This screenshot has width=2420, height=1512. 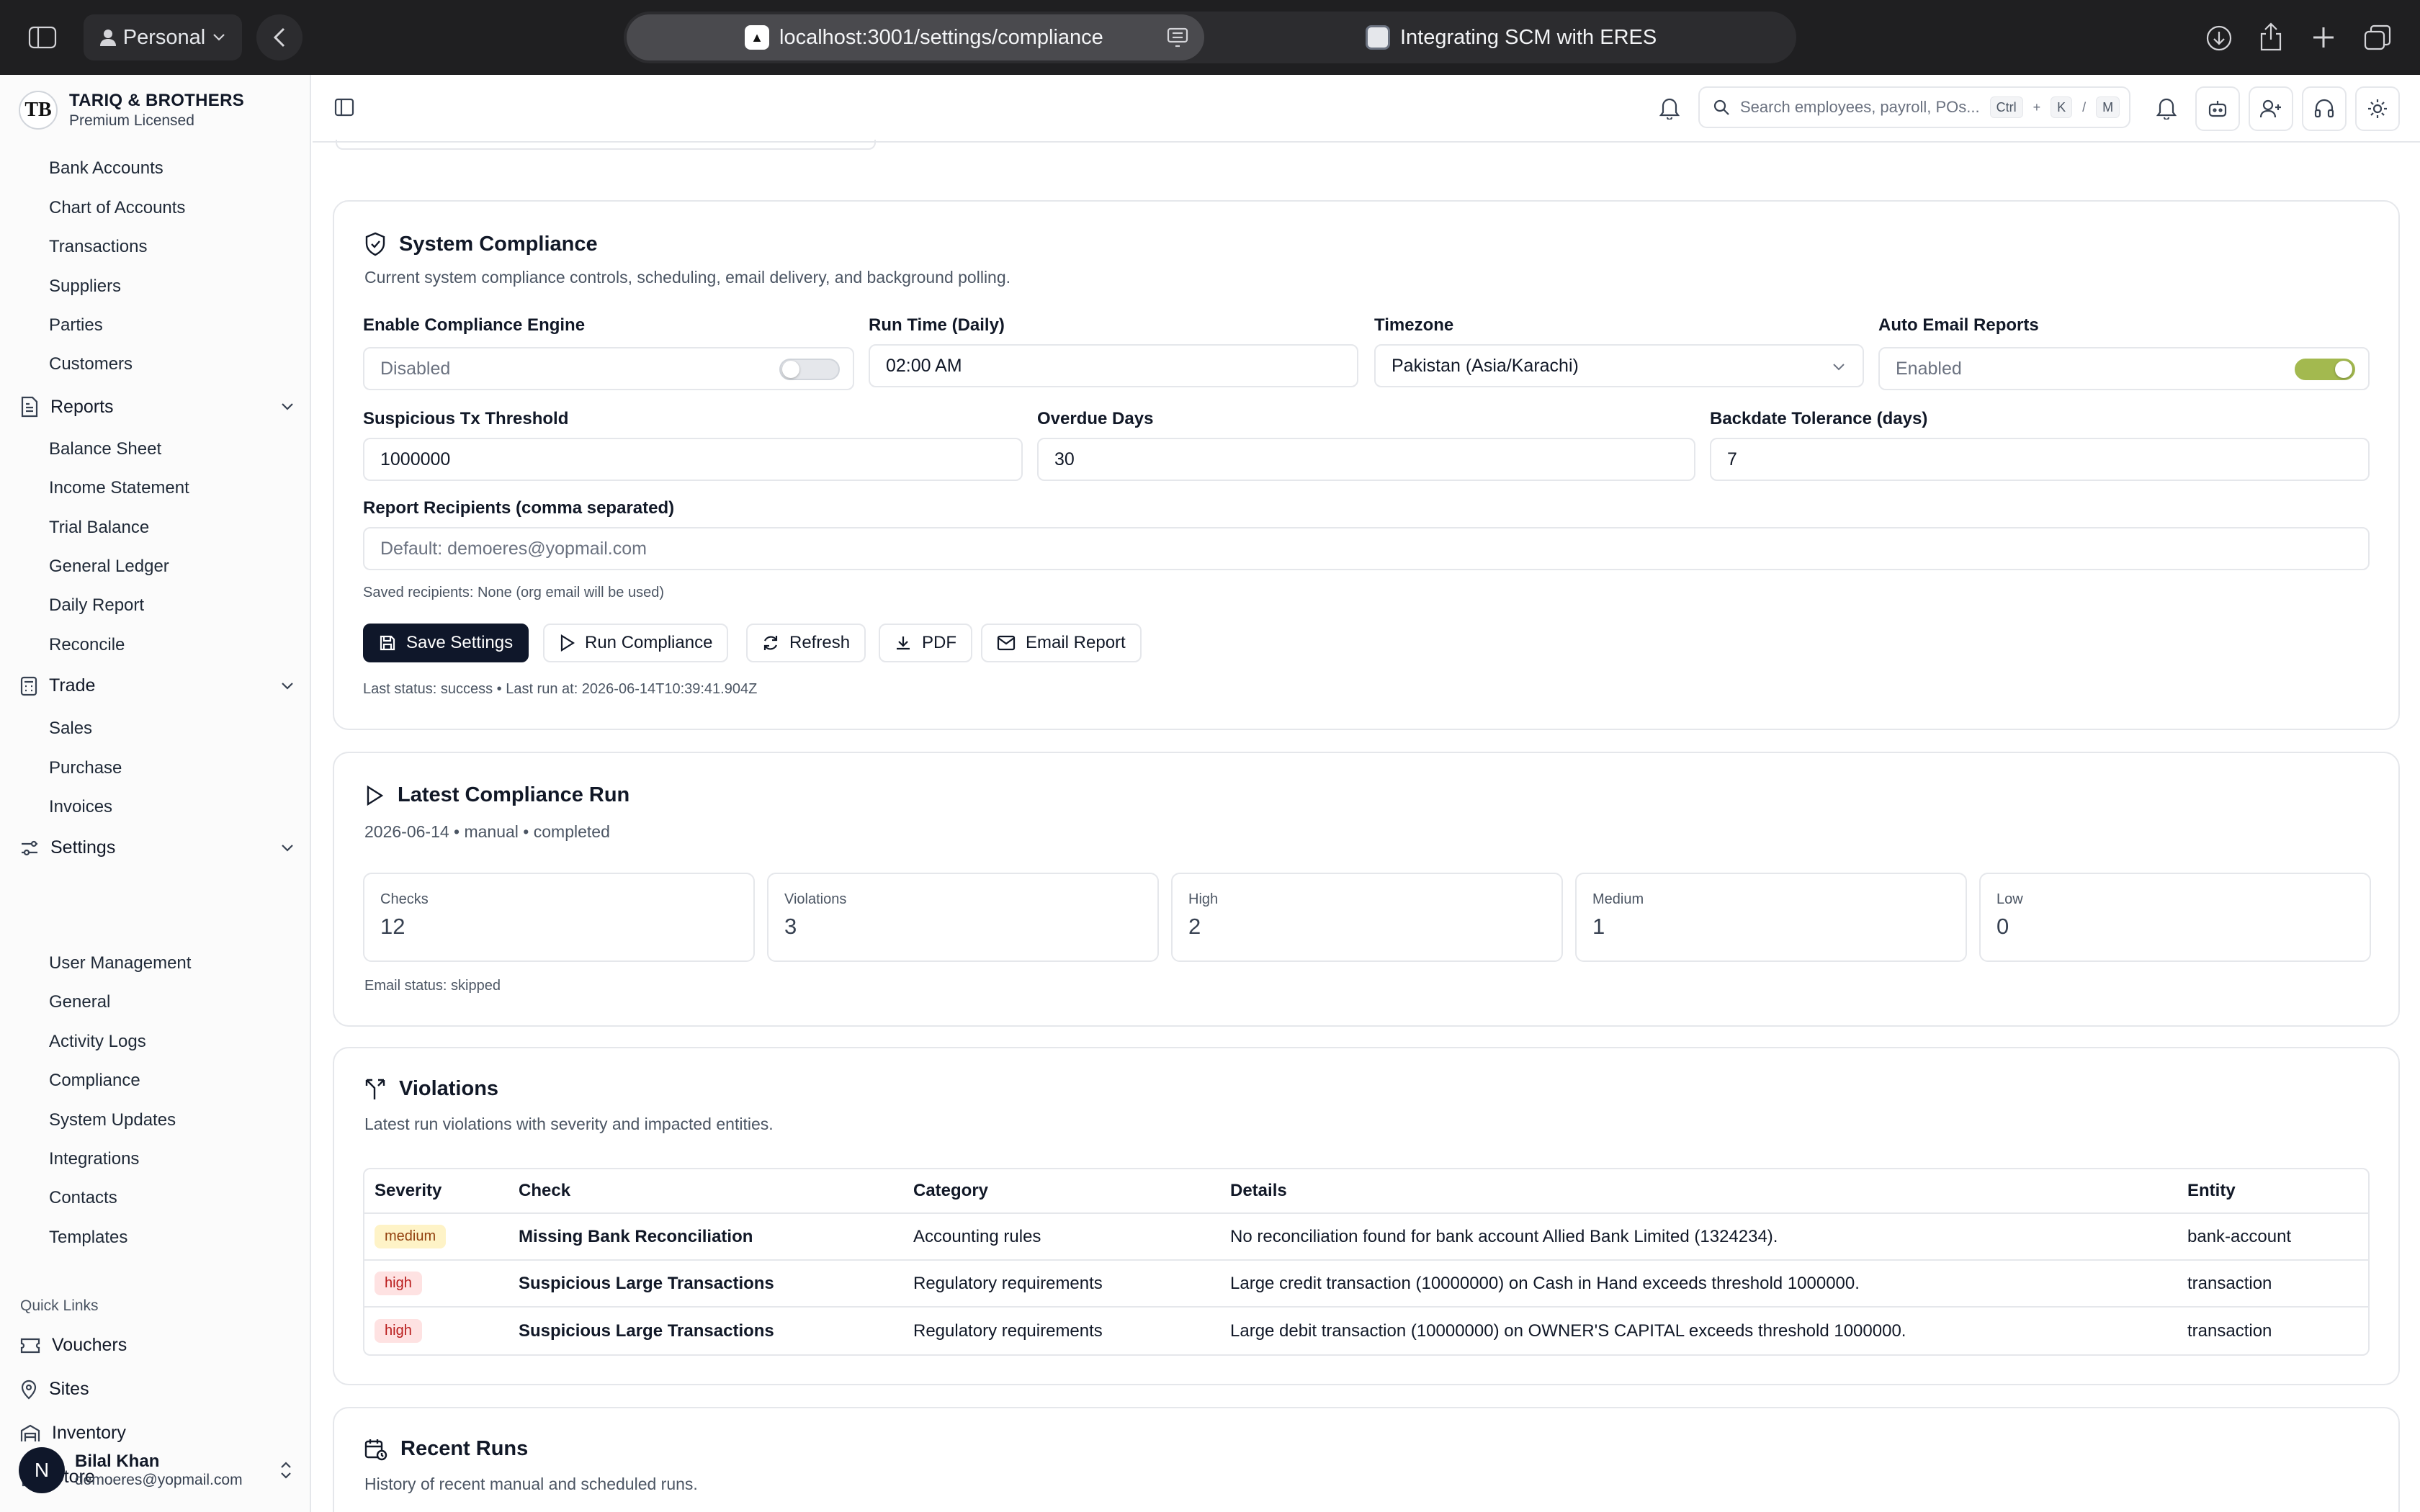 I want to click on sidebar-section-settings: Settings, so click(x=157, y=847).